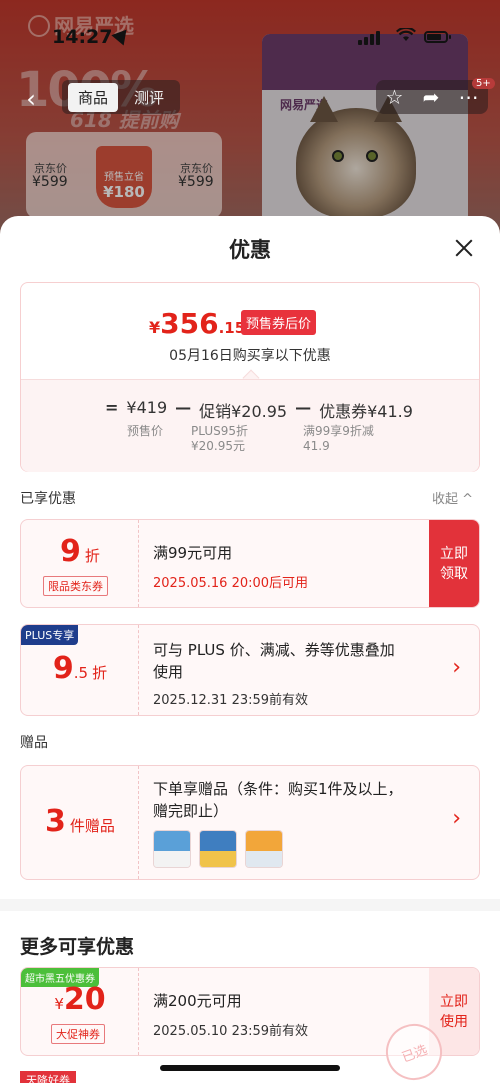 The image size is (500, 1083). What do you see at coordinates (243, 411) in the screenshot?
I see `formula-promo: 促销¥20.95` at bounding box center [243, 411].